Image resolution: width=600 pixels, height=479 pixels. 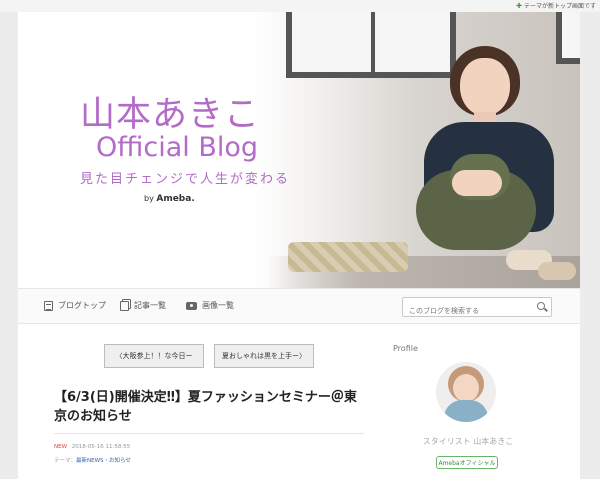 I want to click on blog-search, so click(x=477, y=308).